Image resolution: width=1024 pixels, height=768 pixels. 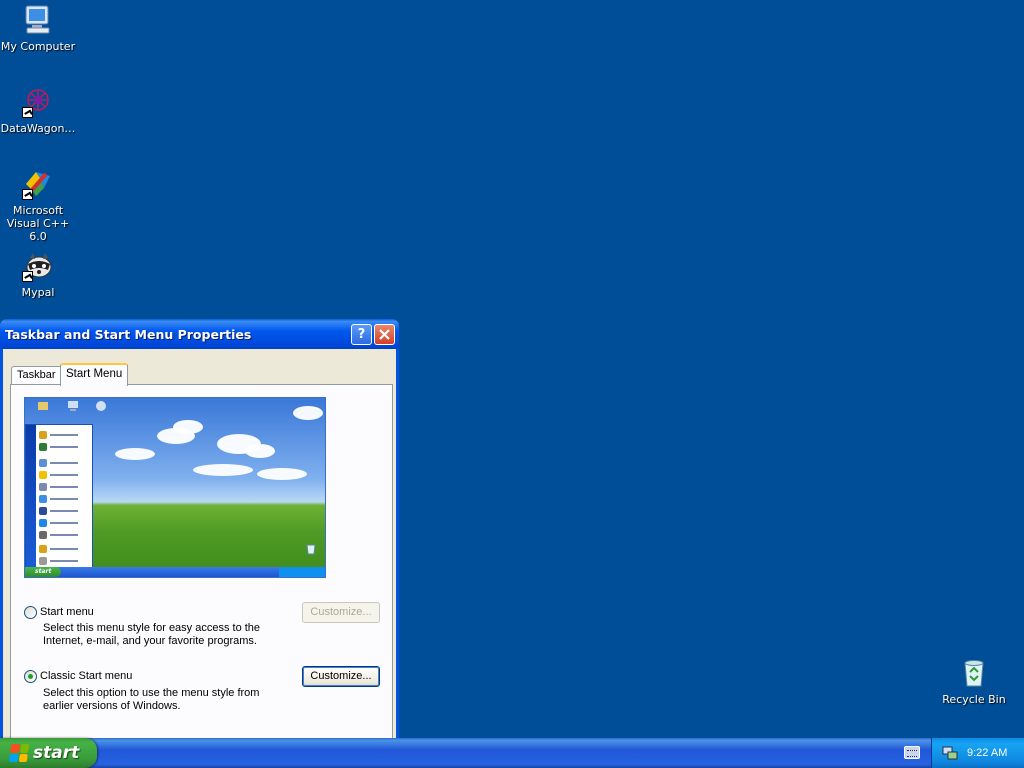 I want to click on start-button: start, so click(x=48, y=753).